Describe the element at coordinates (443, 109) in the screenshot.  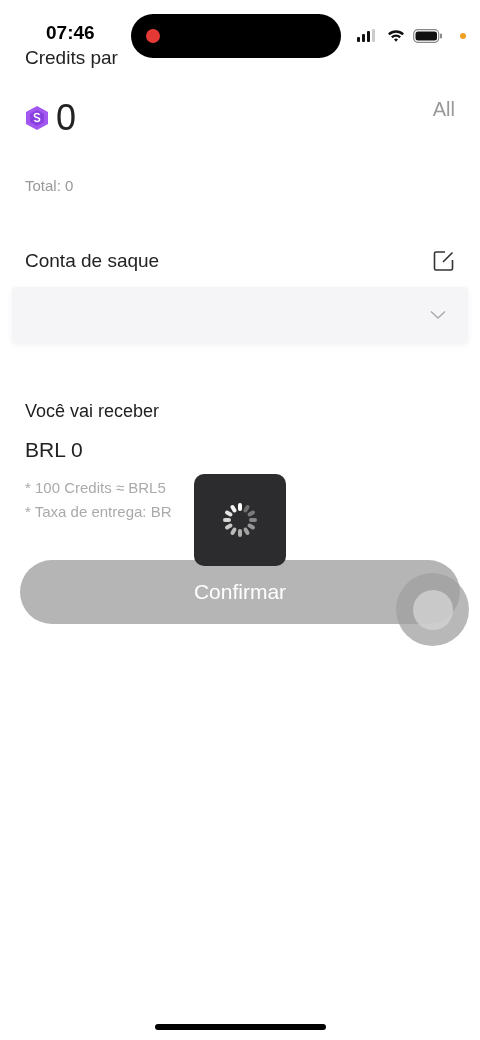
I see `all-link: All` at that location.